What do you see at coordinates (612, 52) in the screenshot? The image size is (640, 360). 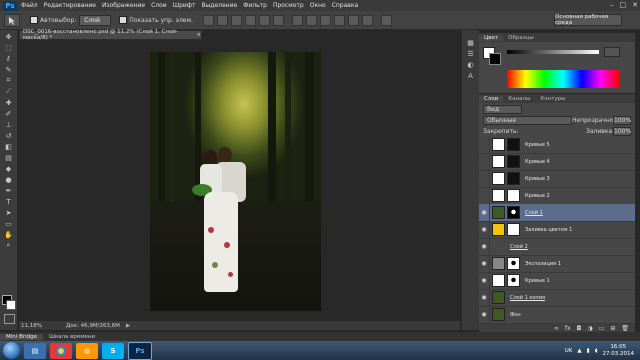 I see `color-value-field` at bounding box center [612, 52].